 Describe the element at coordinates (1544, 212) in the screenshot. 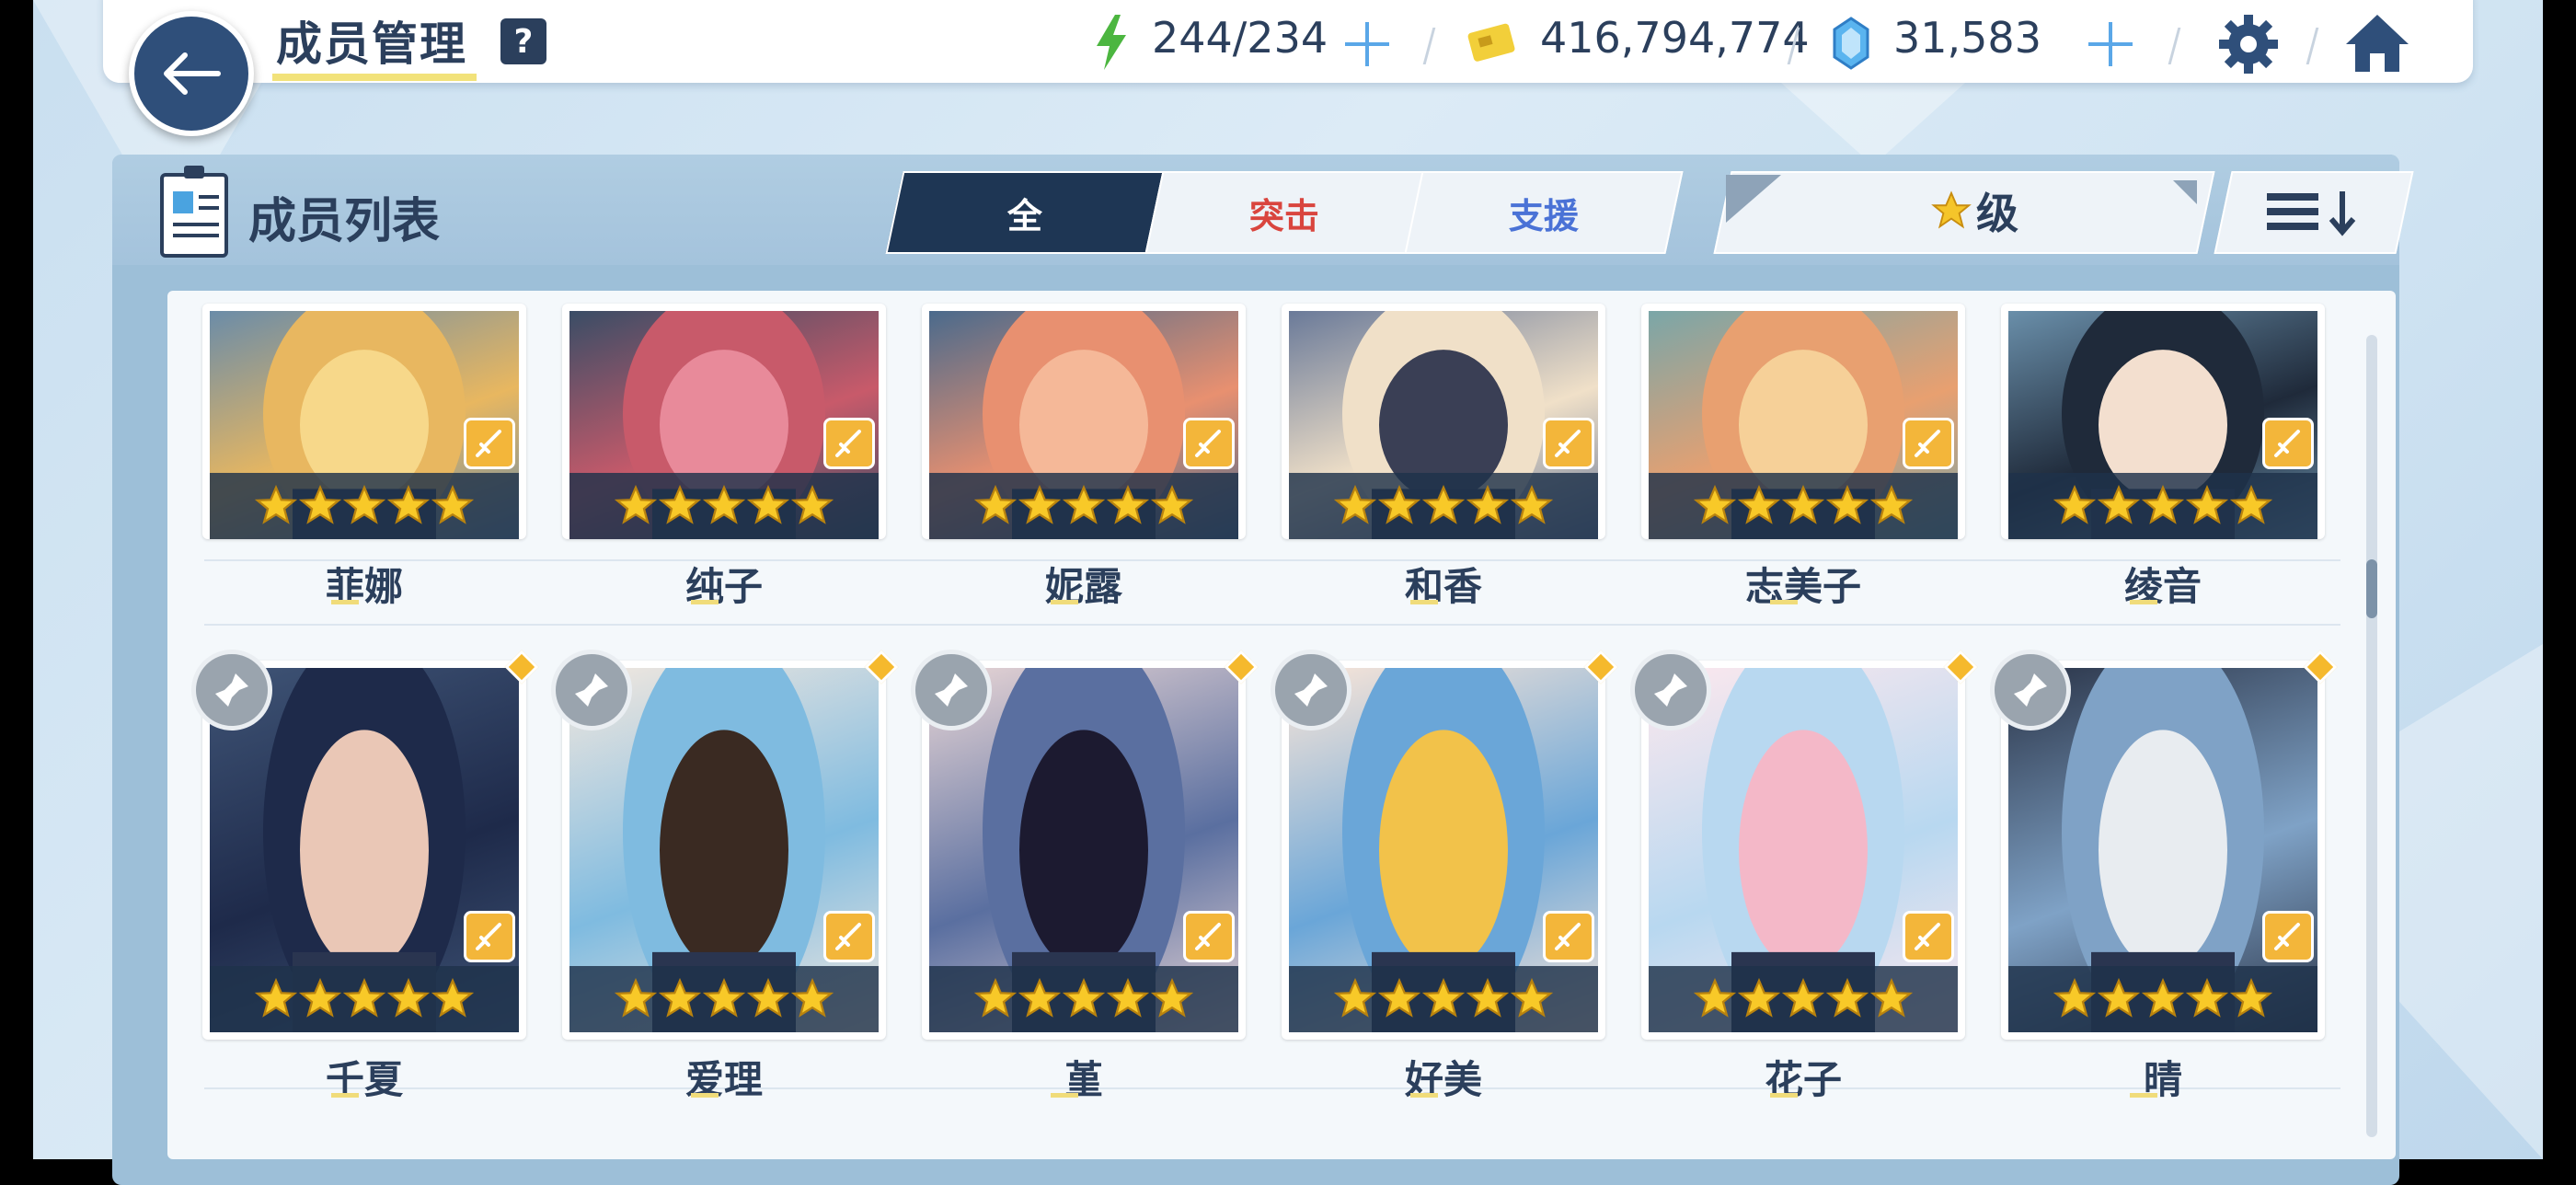

I see `tab-support: 支援` at that location.